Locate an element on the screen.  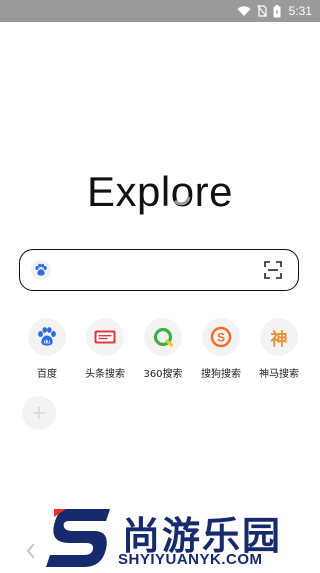
search-box is located at coordinates (159, 270).